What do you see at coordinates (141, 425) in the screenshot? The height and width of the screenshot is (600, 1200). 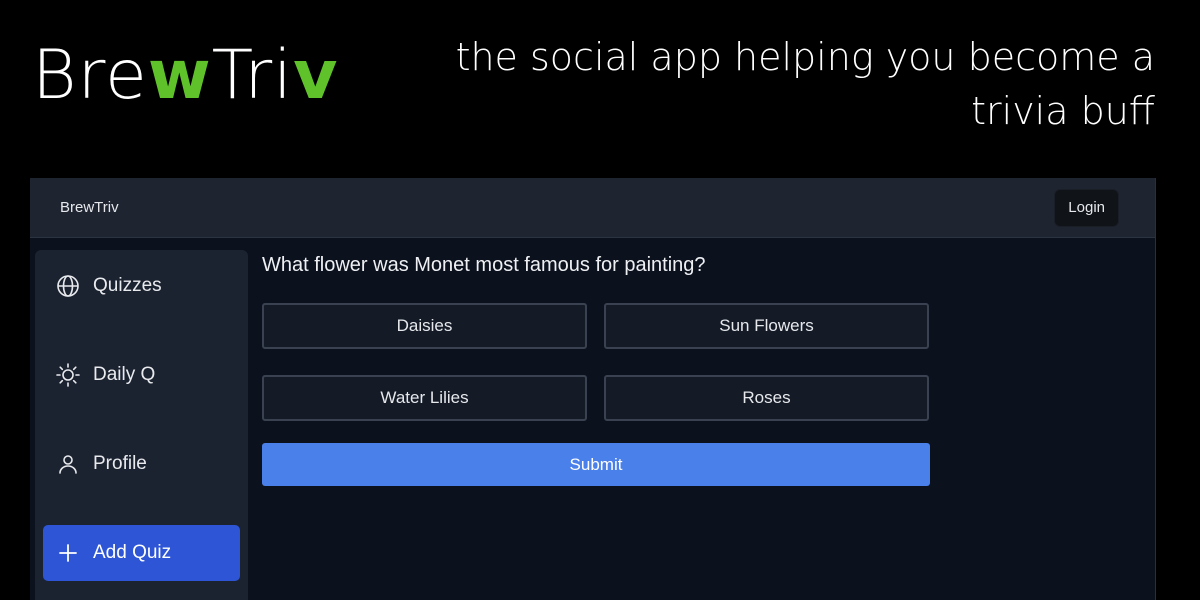 I see `sidebar: Quizzes Daily Q Profile Add Quiz` at bounding box center [141, 425].